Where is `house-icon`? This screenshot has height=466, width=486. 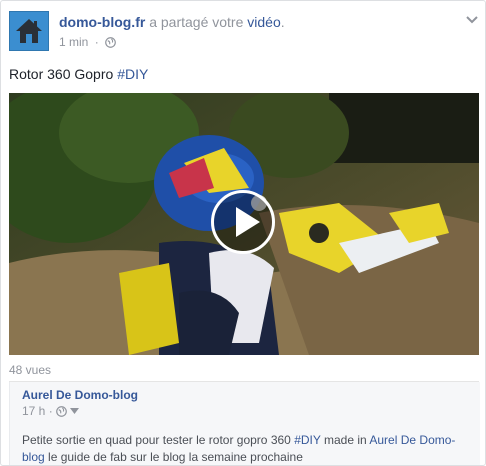
house-icon is located at coordinates (29, 31).